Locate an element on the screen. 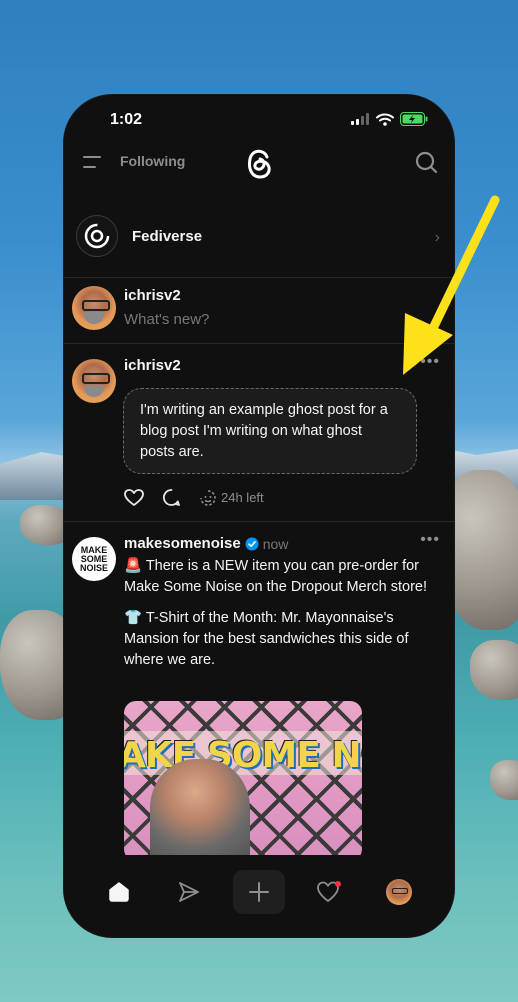  nav-home is located at coordinates (119, 892).